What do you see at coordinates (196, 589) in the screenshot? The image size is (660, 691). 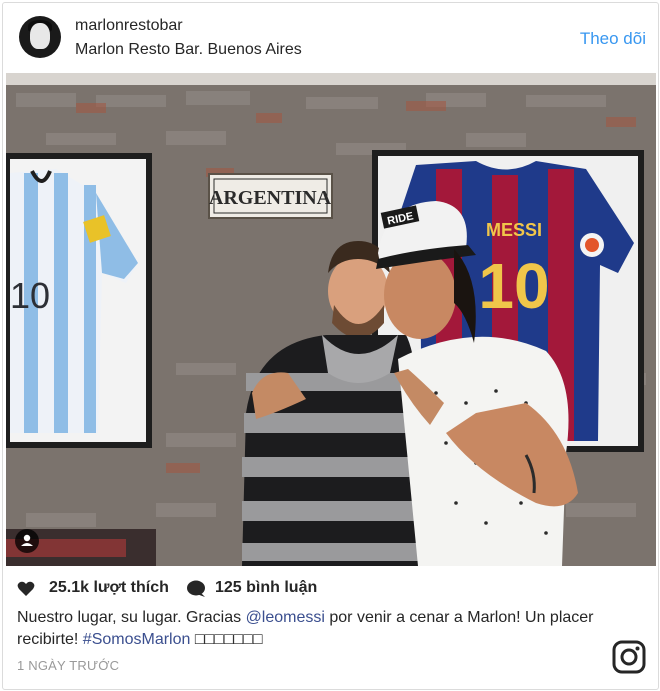 I see `comment-bubble-icon` at bounding box center [196, 589].